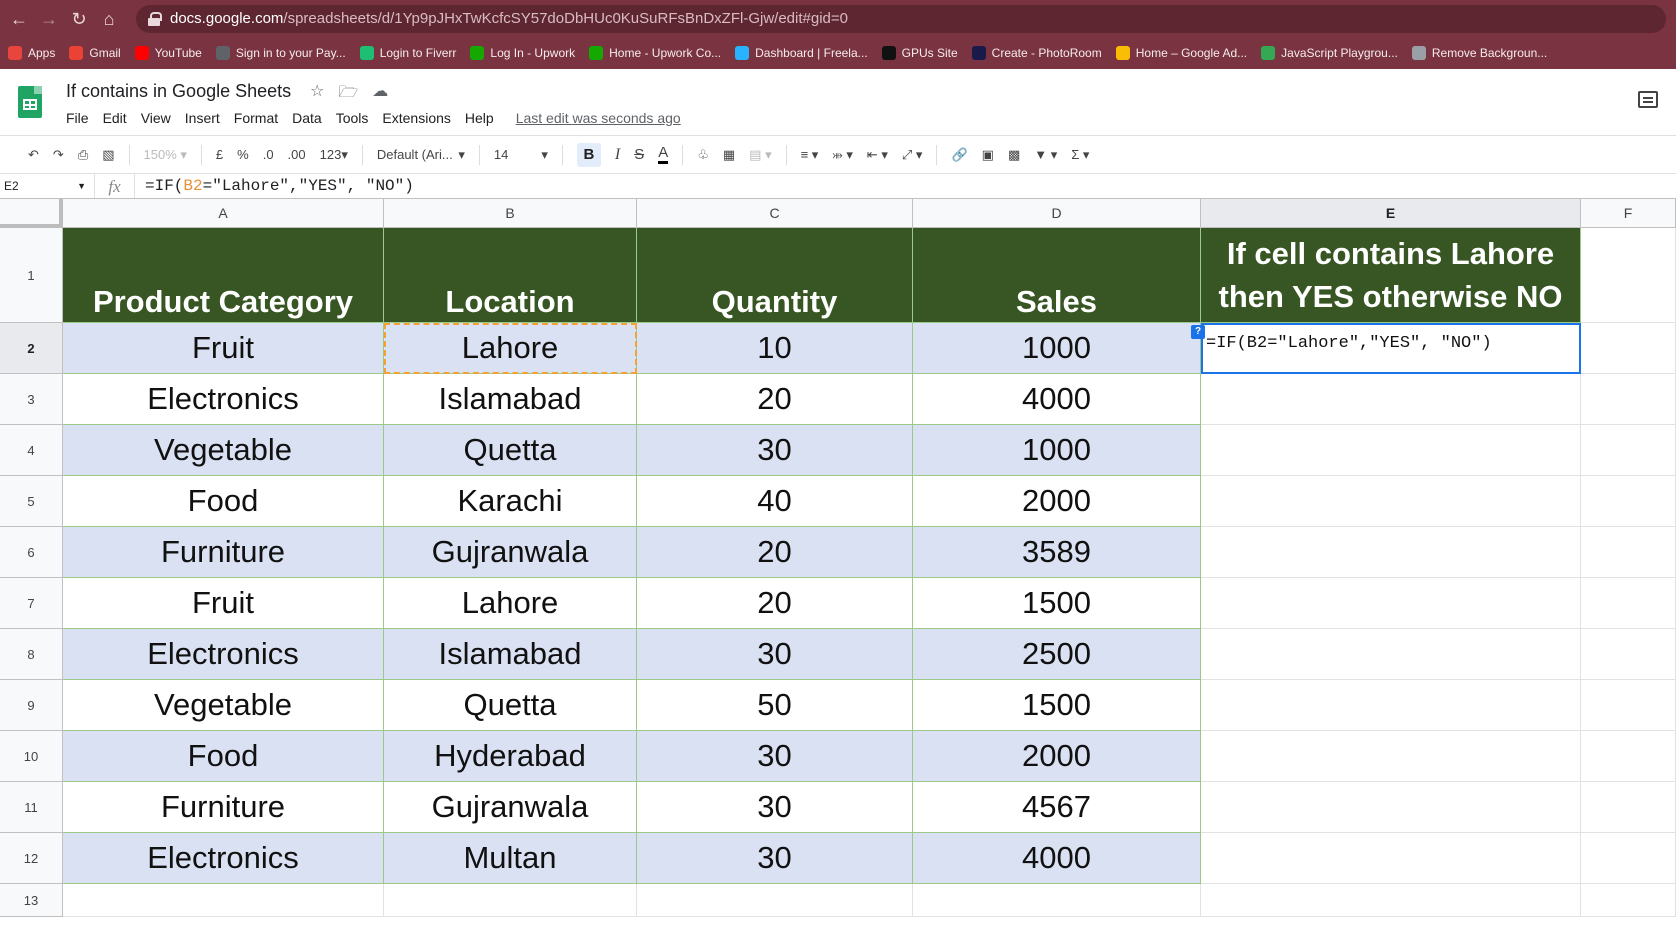  What do you see at coordinates (83, 155) in the screenshot?
I see `print-icon: ⎙` at bounding box center [83, 155].